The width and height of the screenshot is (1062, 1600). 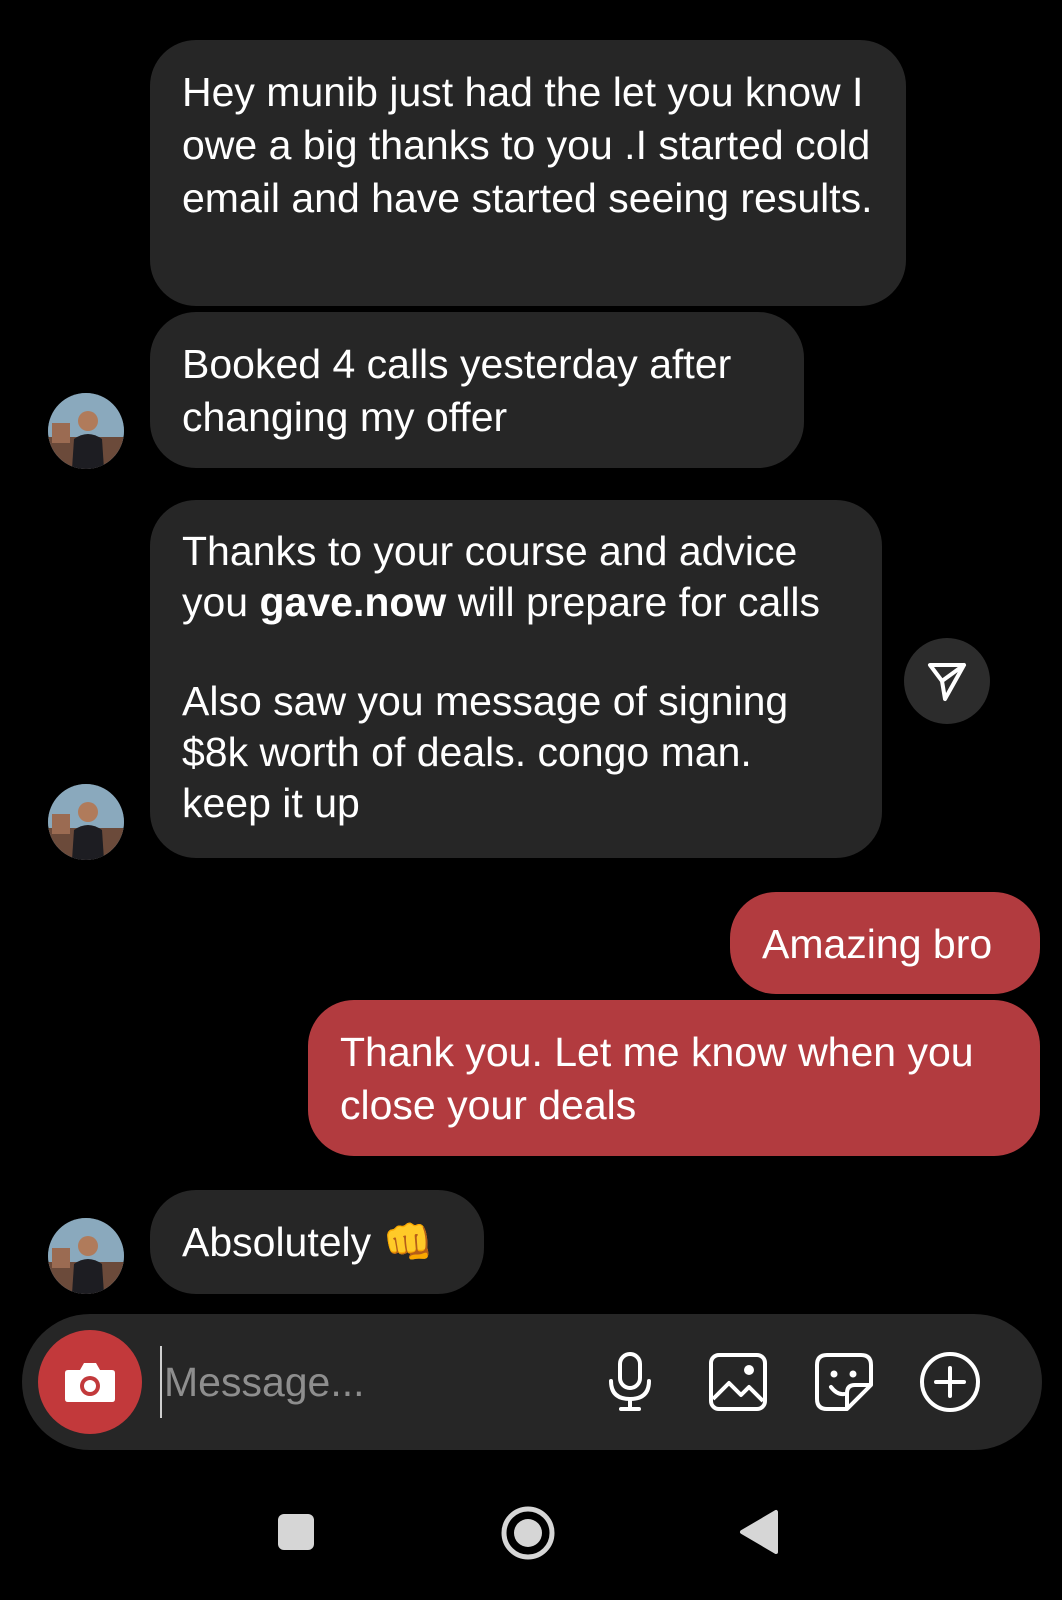 I want to click on home-circle-icon, so click(x=528, y=1533).